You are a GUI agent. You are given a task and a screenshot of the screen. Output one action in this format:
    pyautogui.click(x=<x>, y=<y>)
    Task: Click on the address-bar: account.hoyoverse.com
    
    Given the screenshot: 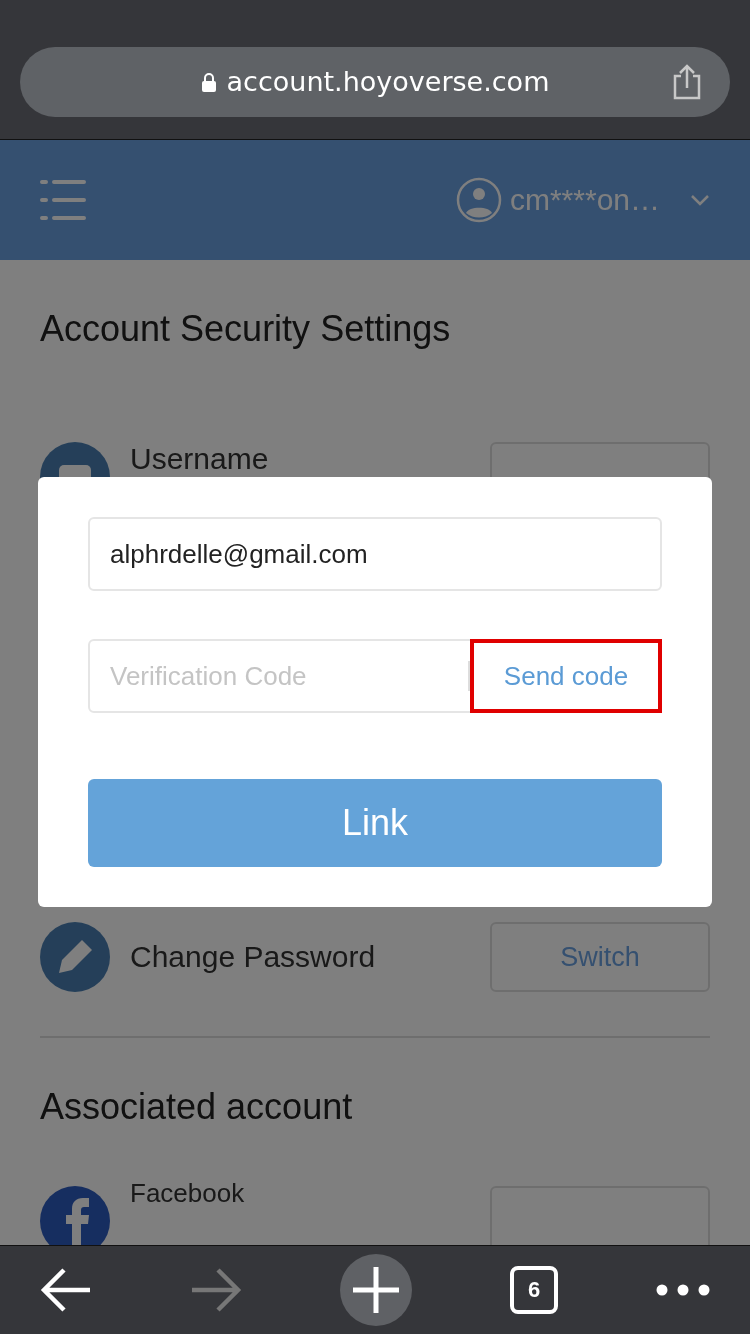 What is the action you would take?
    pyautogui.click(x=375, y=81)
    